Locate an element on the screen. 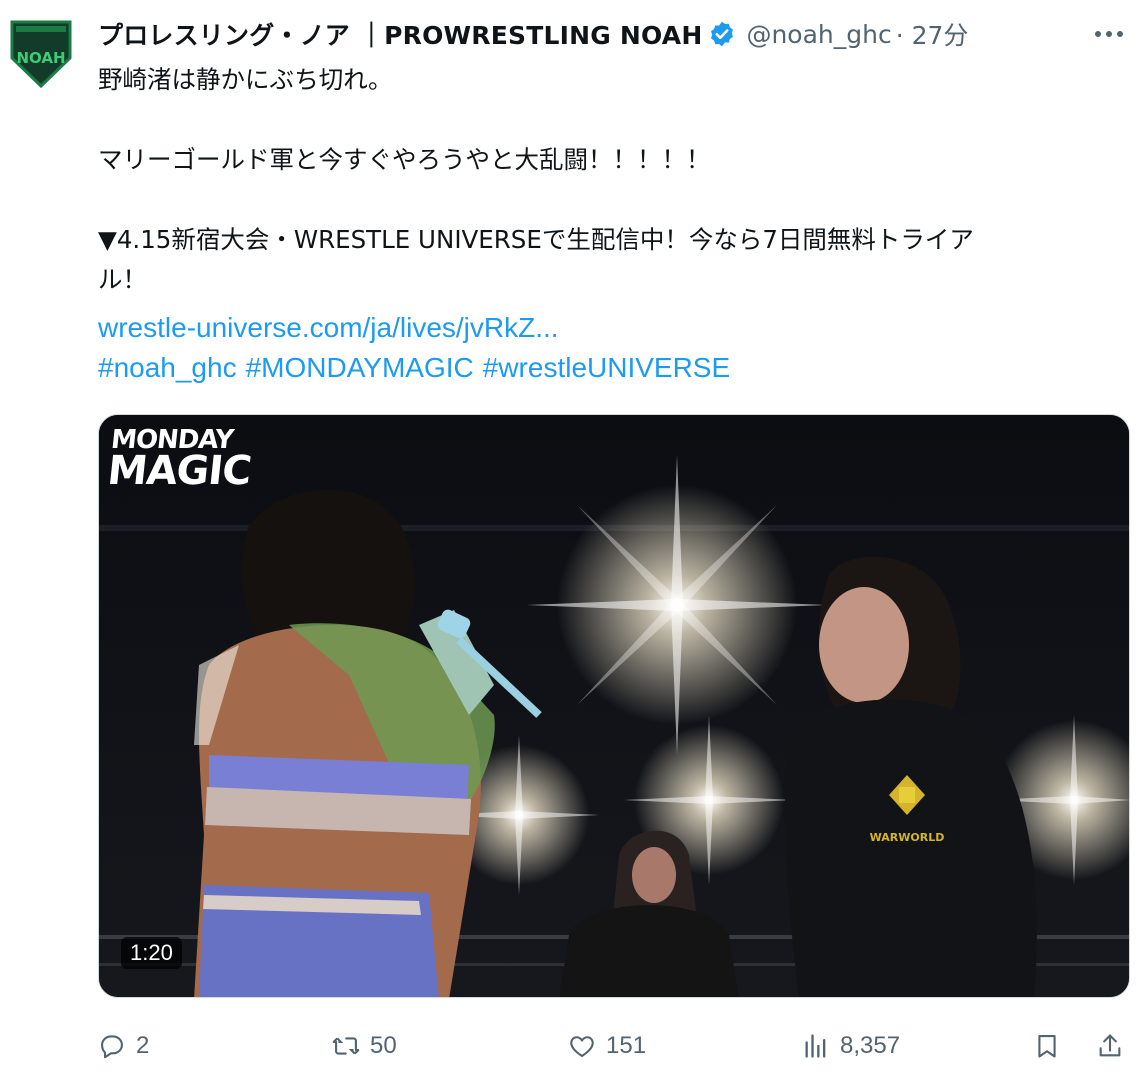 The image size is (1143, 1076). bar-chart-icon is located at coordinates (815, 1046).